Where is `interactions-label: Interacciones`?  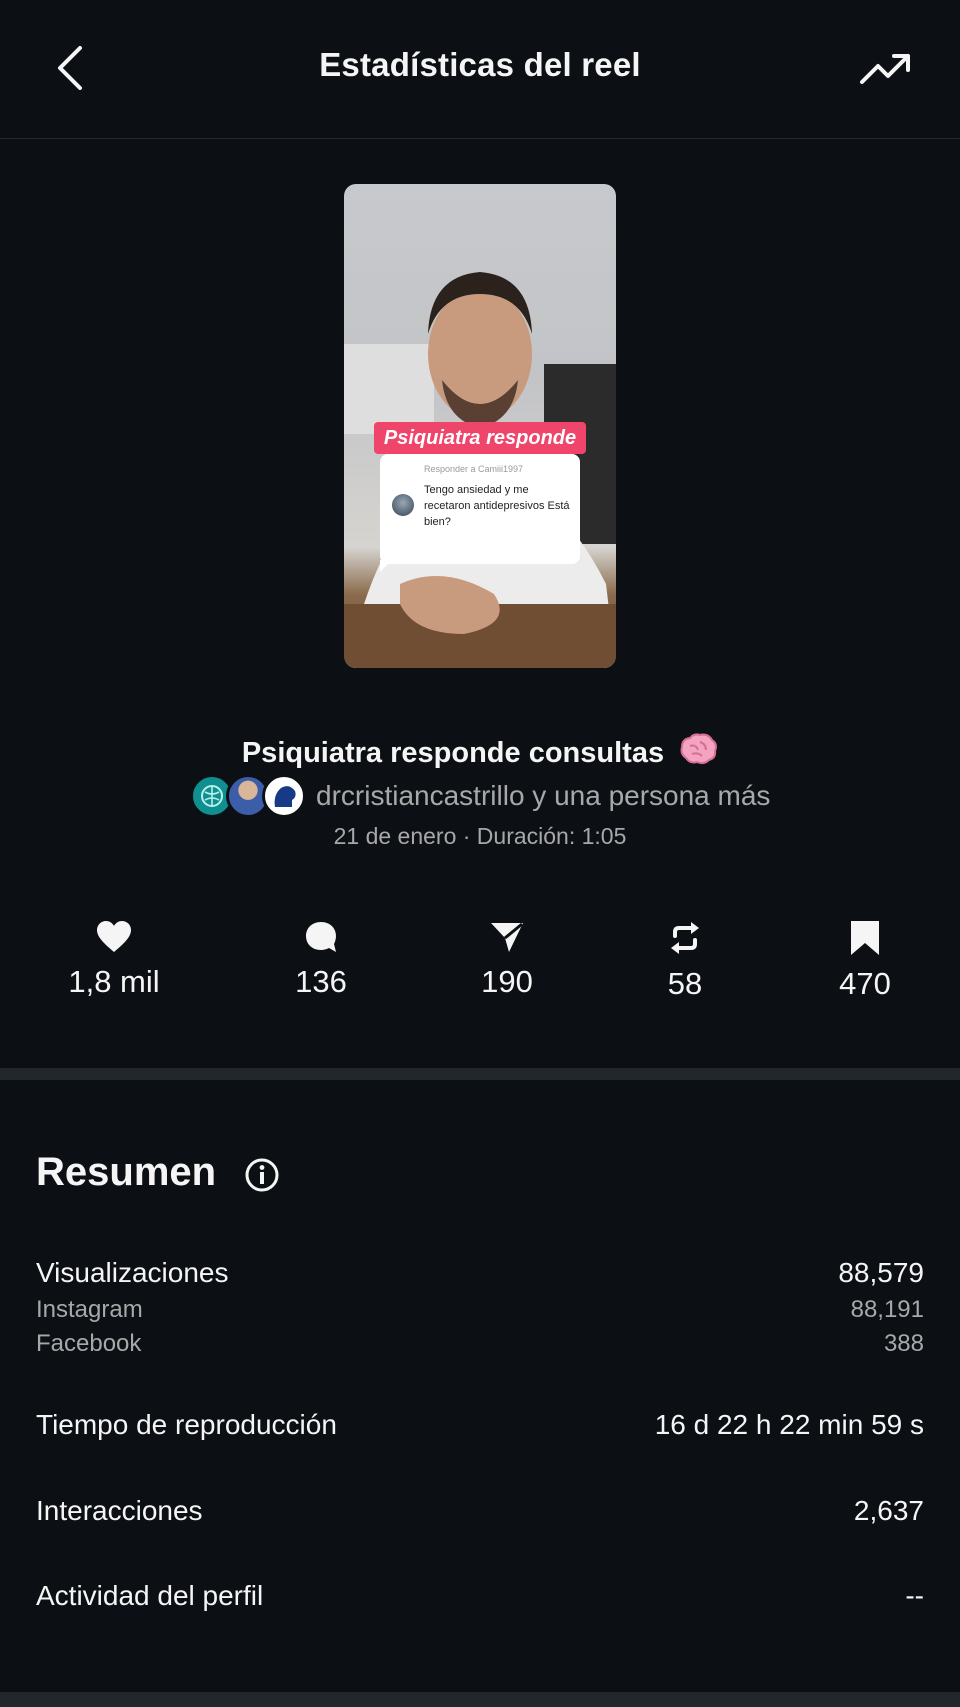 interactions-label: Interacciones is located at coordinates (119, 1510).